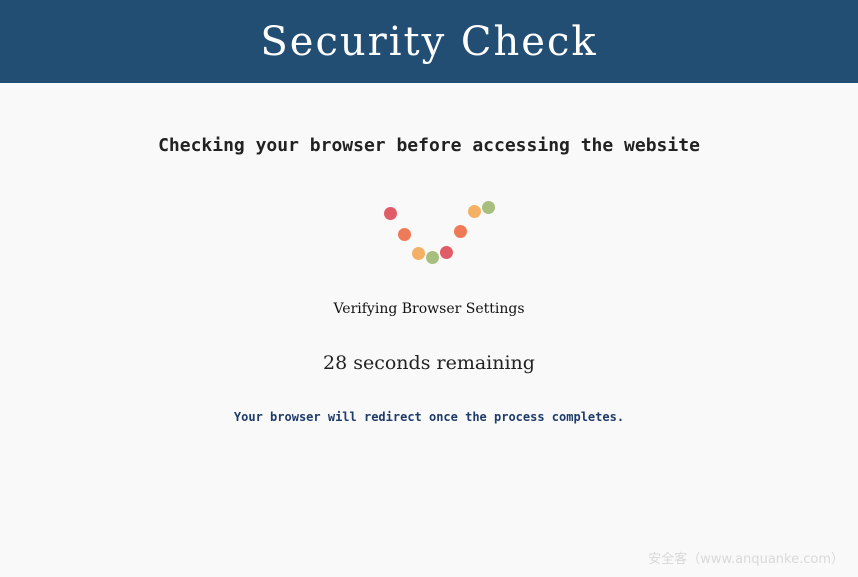 This screenshot has height=577, width=858. I want to click on page-title: Security Check, so click(429, 41).